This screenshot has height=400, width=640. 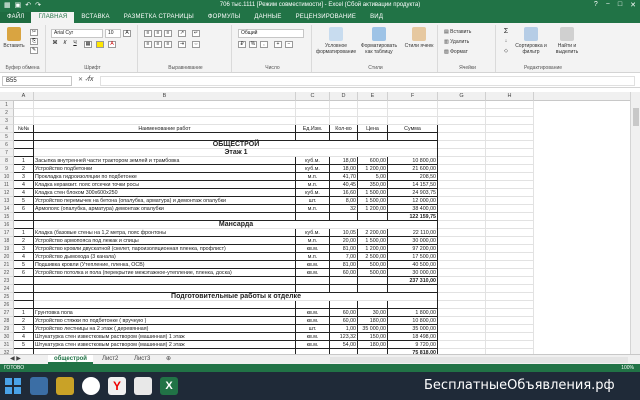 I want to click on cell-d: Кол-во, so click(x=344, y=129).